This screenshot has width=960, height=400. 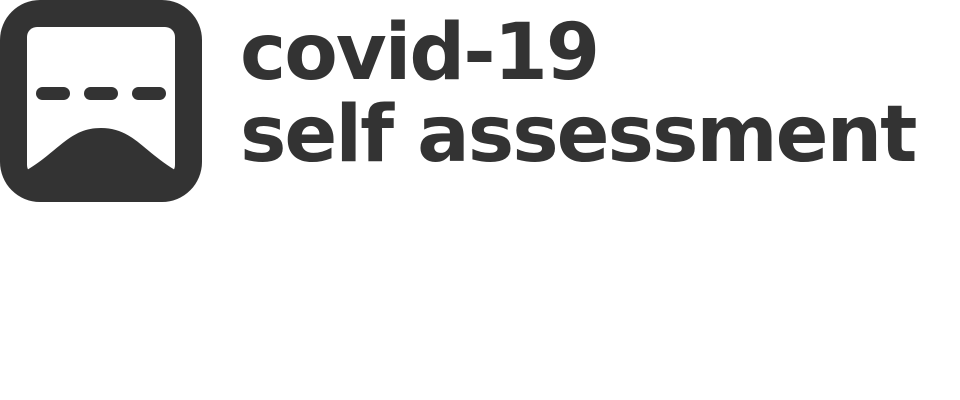 I want to click on curve-chart-icon, so click(x=101, y=101).